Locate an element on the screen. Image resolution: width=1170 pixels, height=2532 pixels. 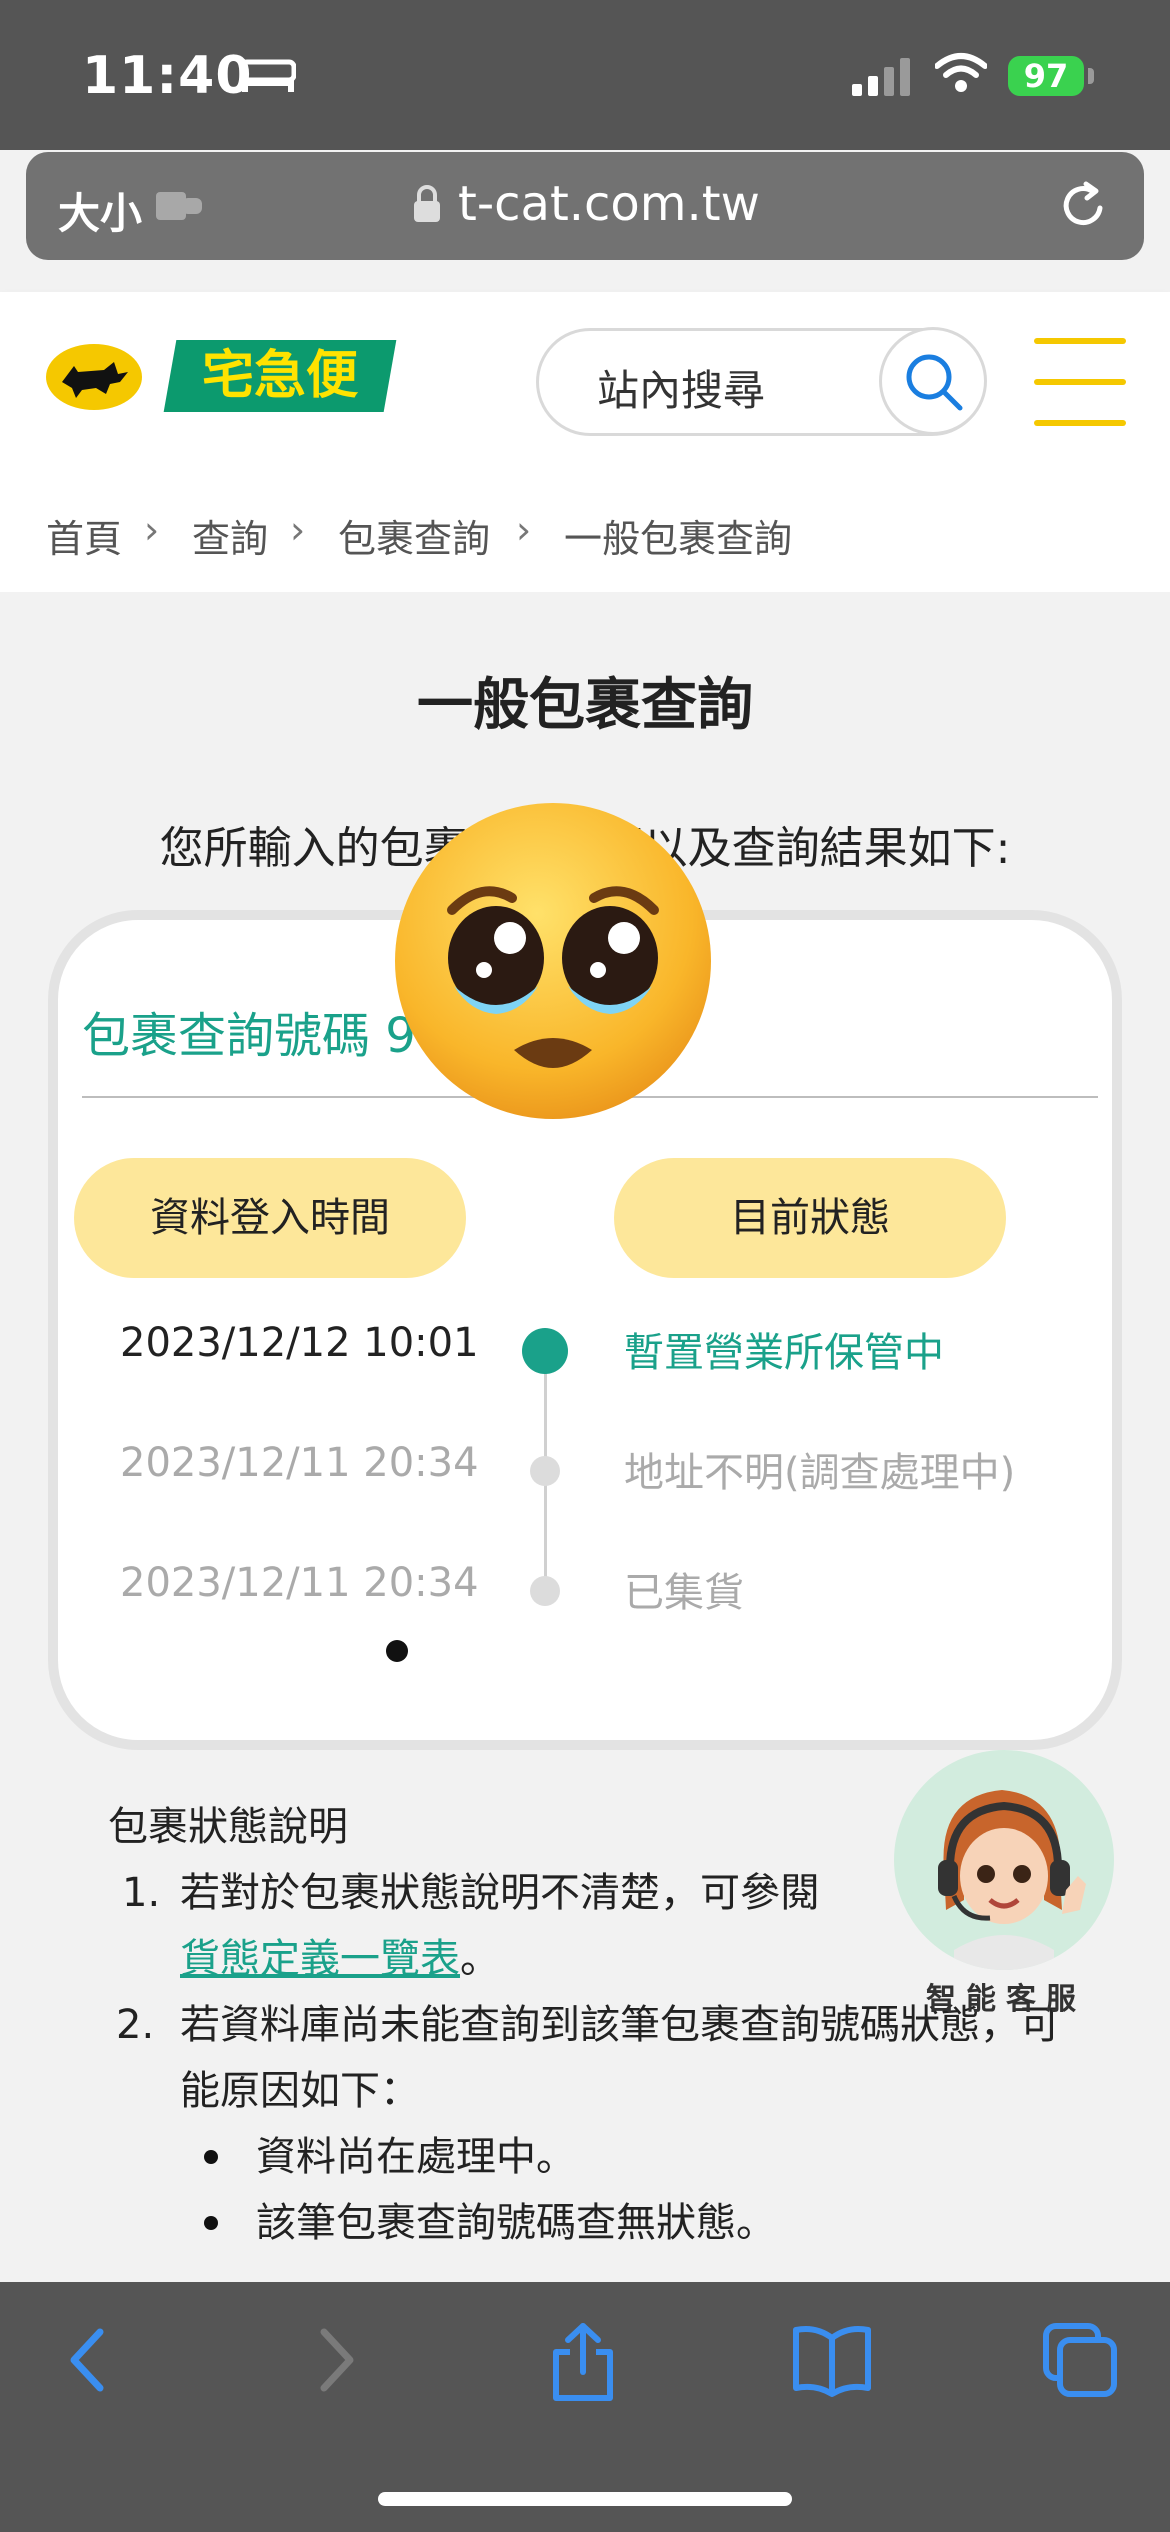
pleading-face-emoji is located at coordinates (553, 961).